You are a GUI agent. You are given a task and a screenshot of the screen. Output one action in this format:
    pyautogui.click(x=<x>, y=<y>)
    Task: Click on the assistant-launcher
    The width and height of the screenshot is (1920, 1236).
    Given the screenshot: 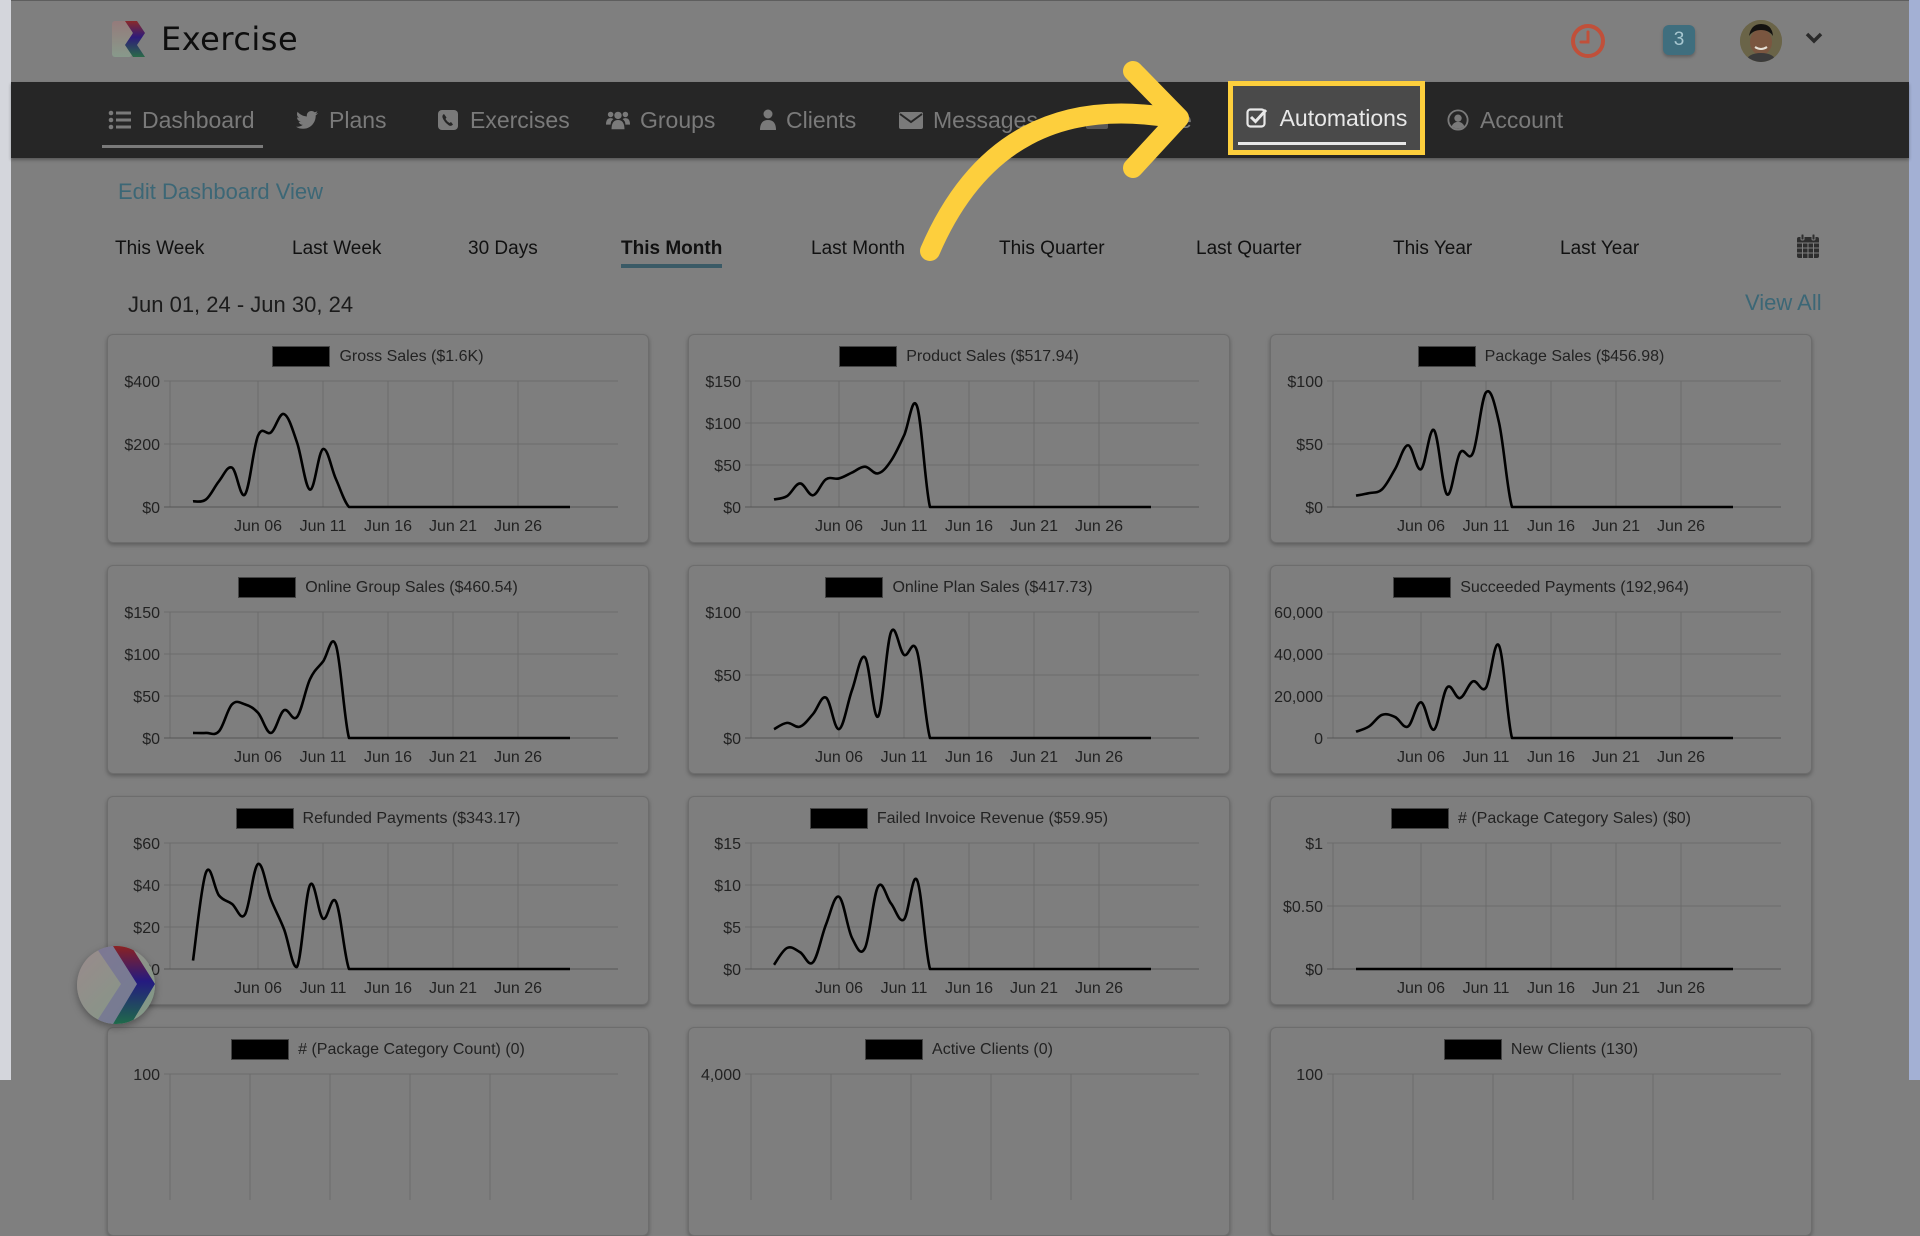 What is the action you would take?
    pyautogui.click(x=116, y=985)
    